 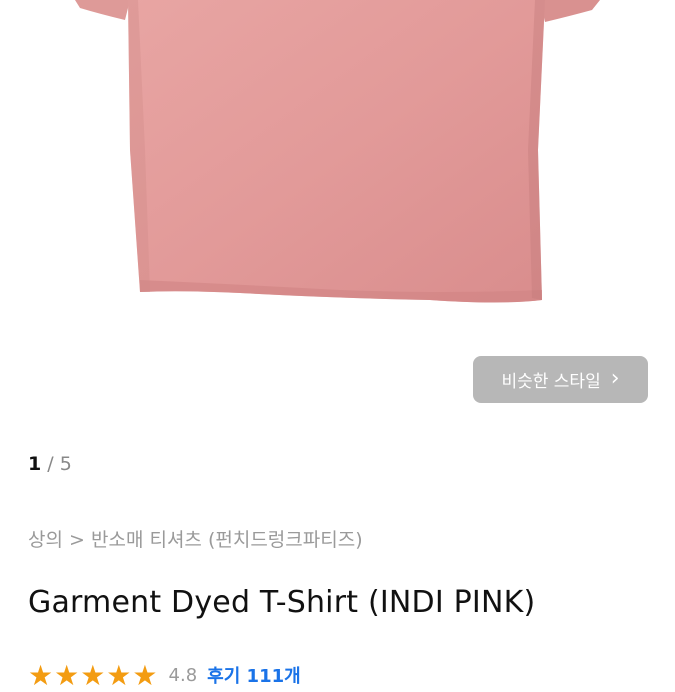 I want to click on breadcrumb-item-short-sleeve: 반소매 티셔츠, so click(x=146, y=540).